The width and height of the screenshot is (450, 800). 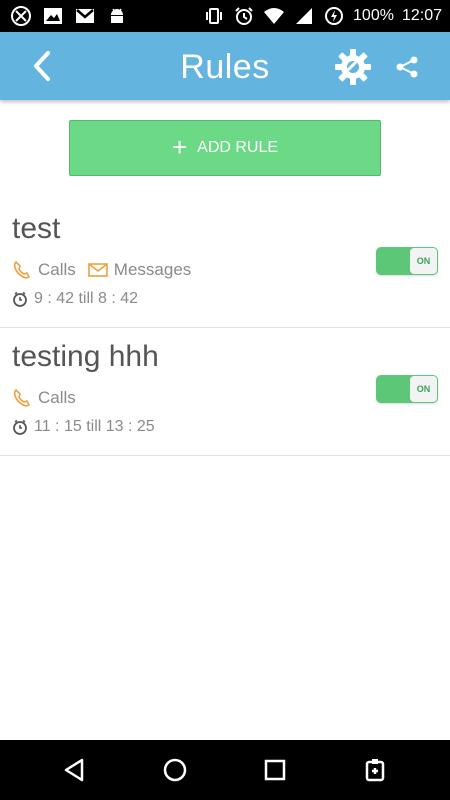 I want to click on rule-categories: Calls Messages, so click(x=107, y=270).